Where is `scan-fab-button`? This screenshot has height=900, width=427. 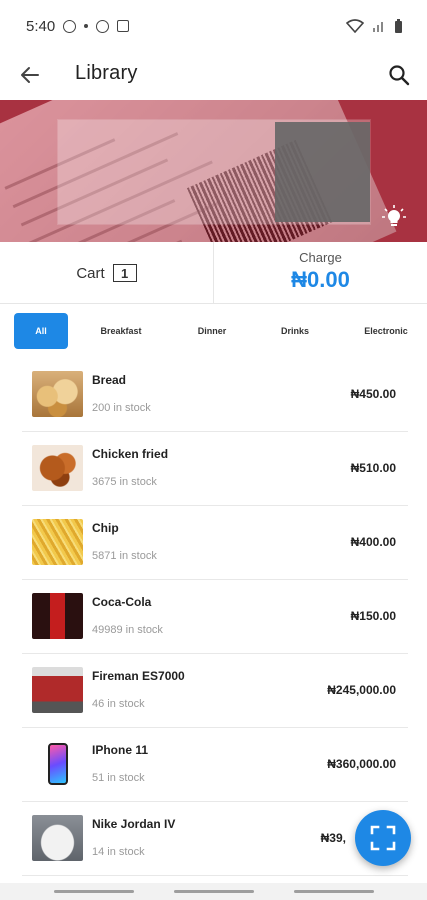
scan-fab-button is located at coordinates (383, 838).